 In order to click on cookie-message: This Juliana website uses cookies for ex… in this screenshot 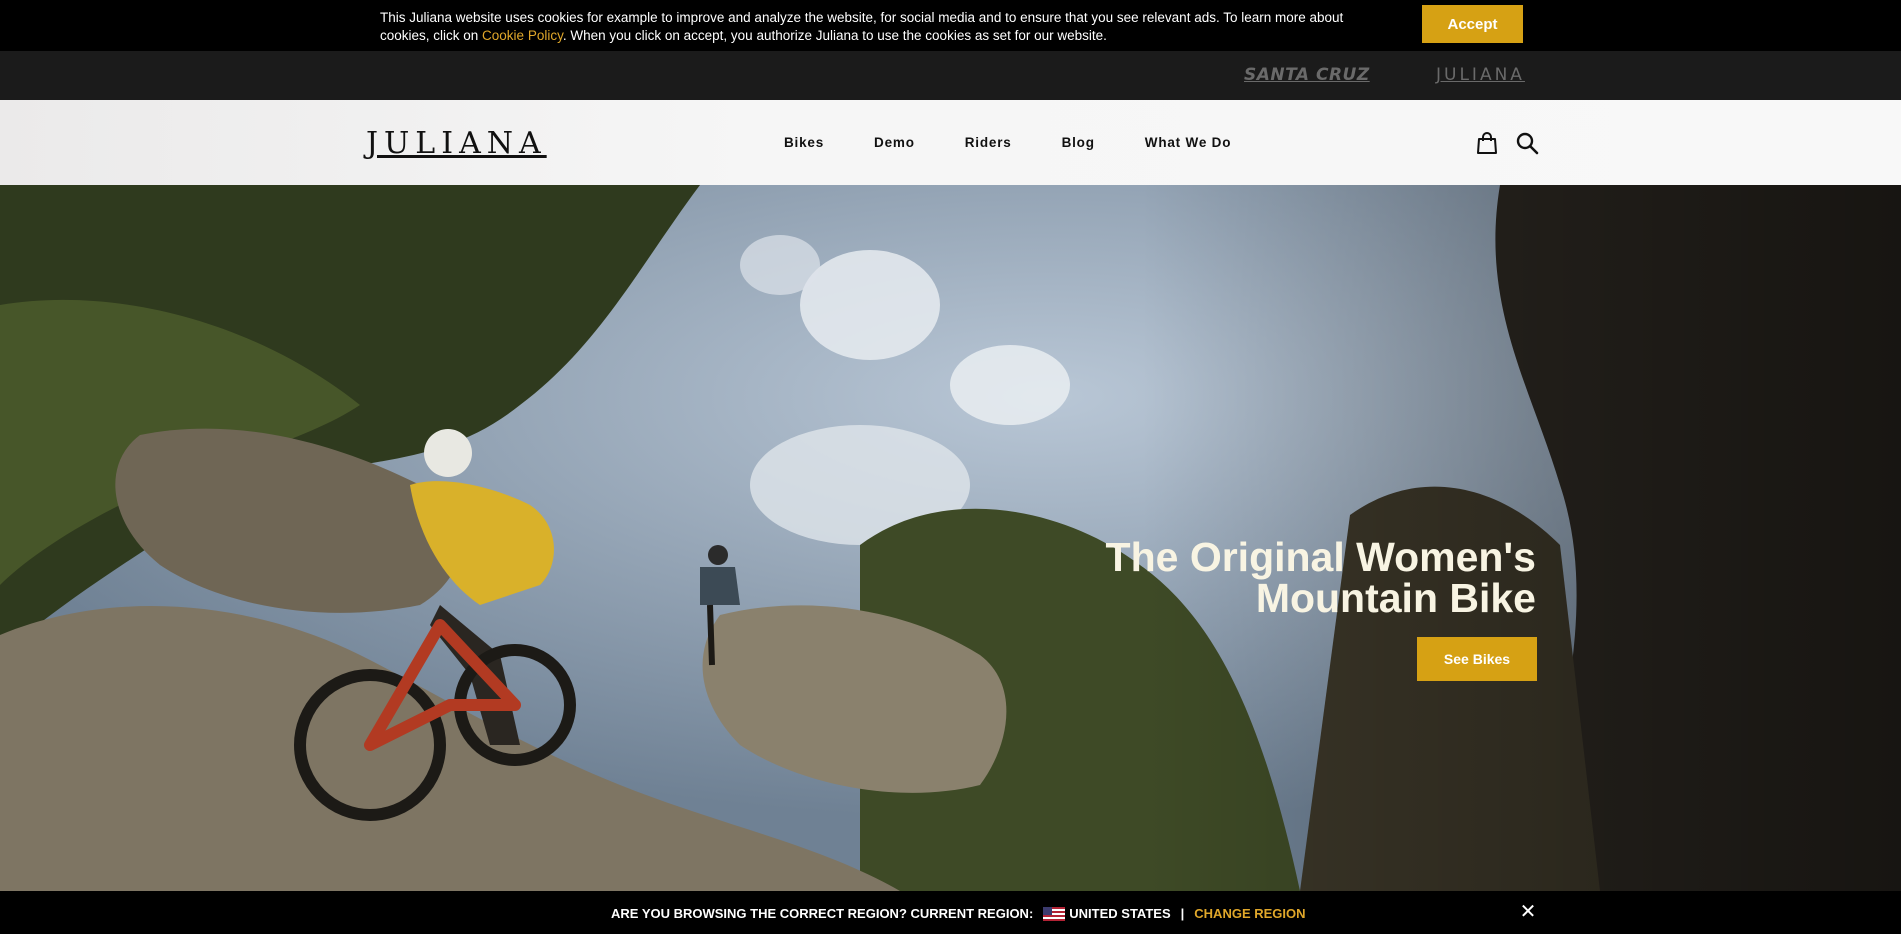, I will do `click(880, 27)`.